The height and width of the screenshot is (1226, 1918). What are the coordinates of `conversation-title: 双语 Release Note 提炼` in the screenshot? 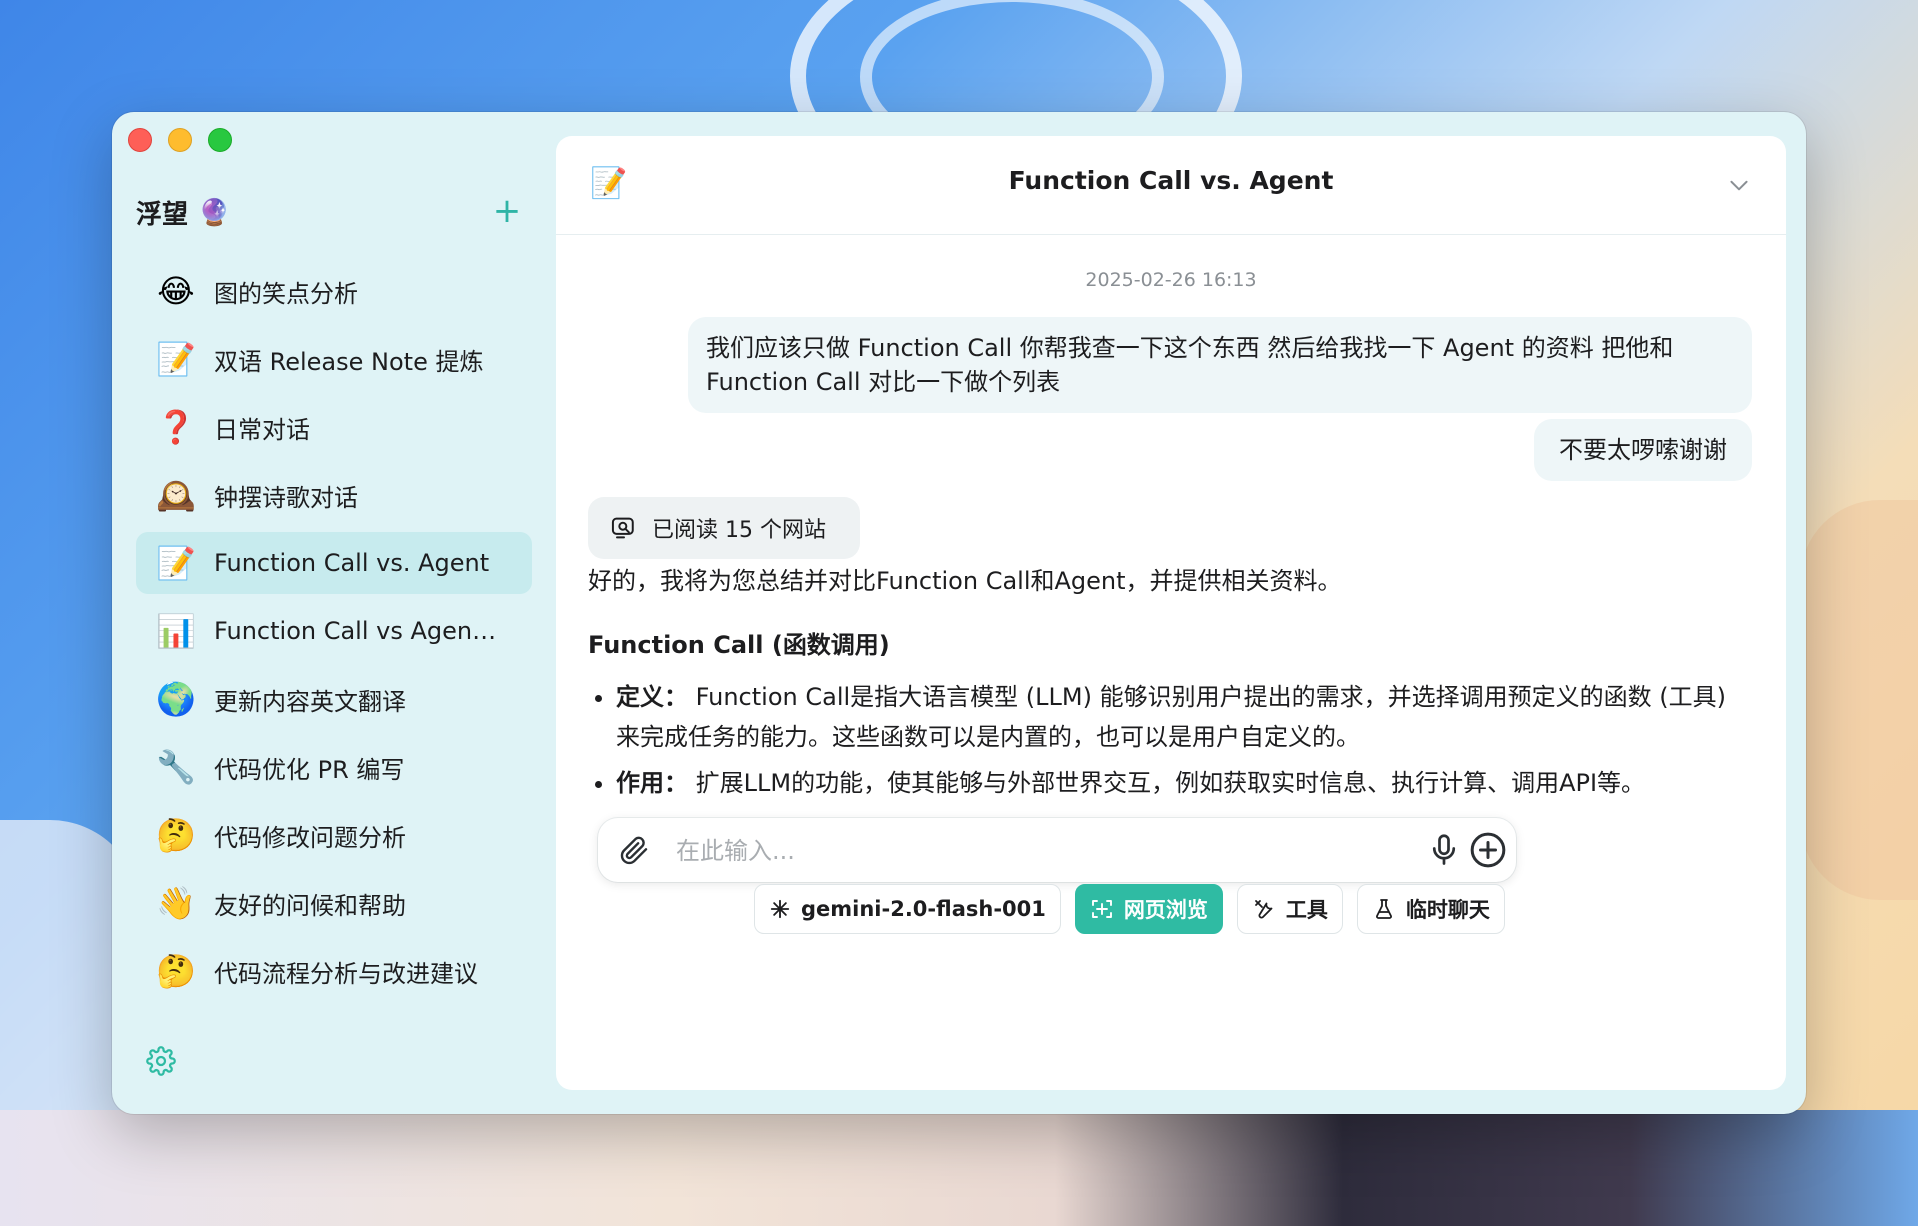 It's located at (349, 361).